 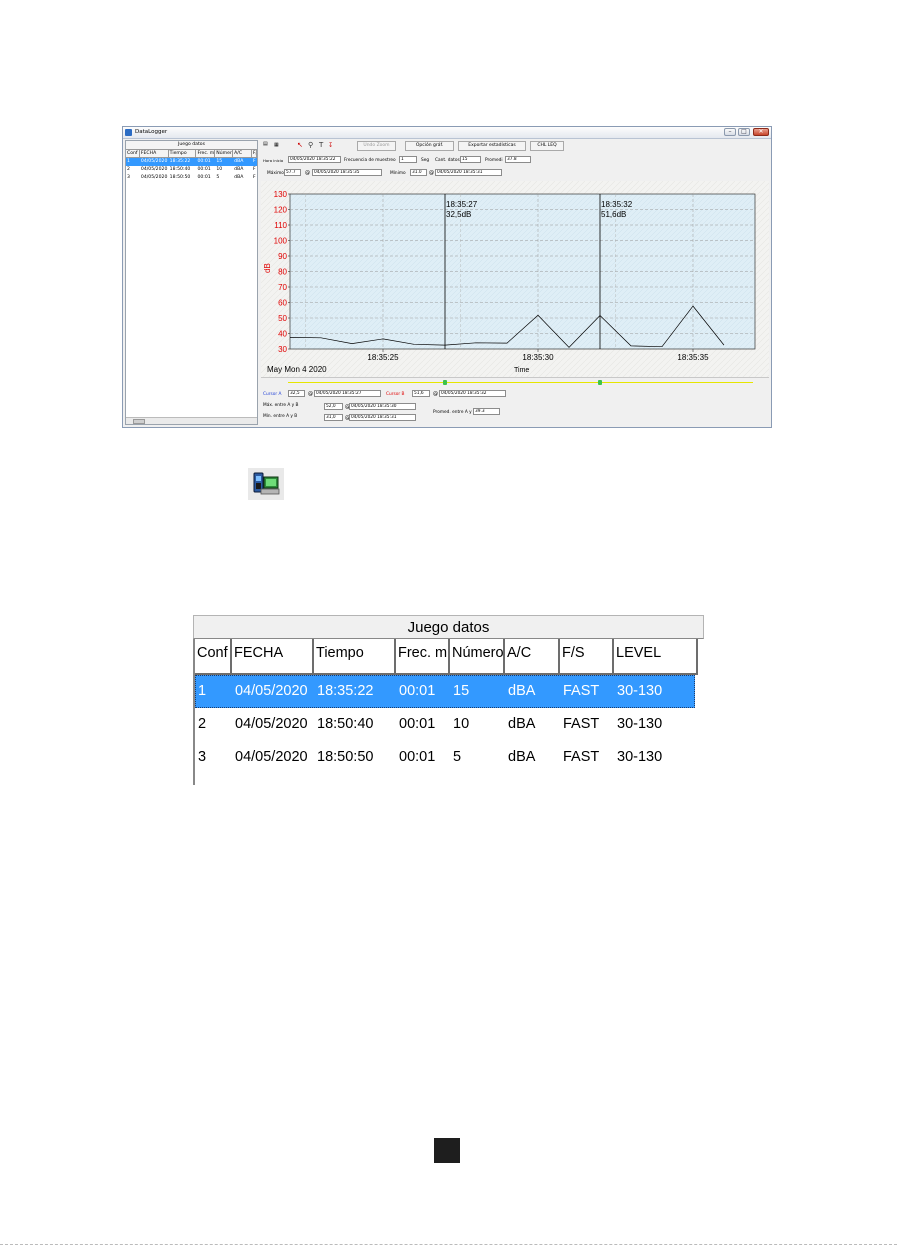 What do you see at coordinates (395, 394) in the screenshot?
I see `cursor-b-label: Cursor B` at bounding box center [395, 394].